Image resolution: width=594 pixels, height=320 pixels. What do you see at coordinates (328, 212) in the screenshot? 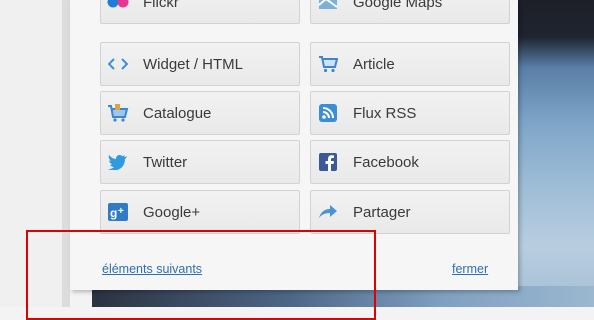
I see `share-icon` at bounding box center [328, 212].